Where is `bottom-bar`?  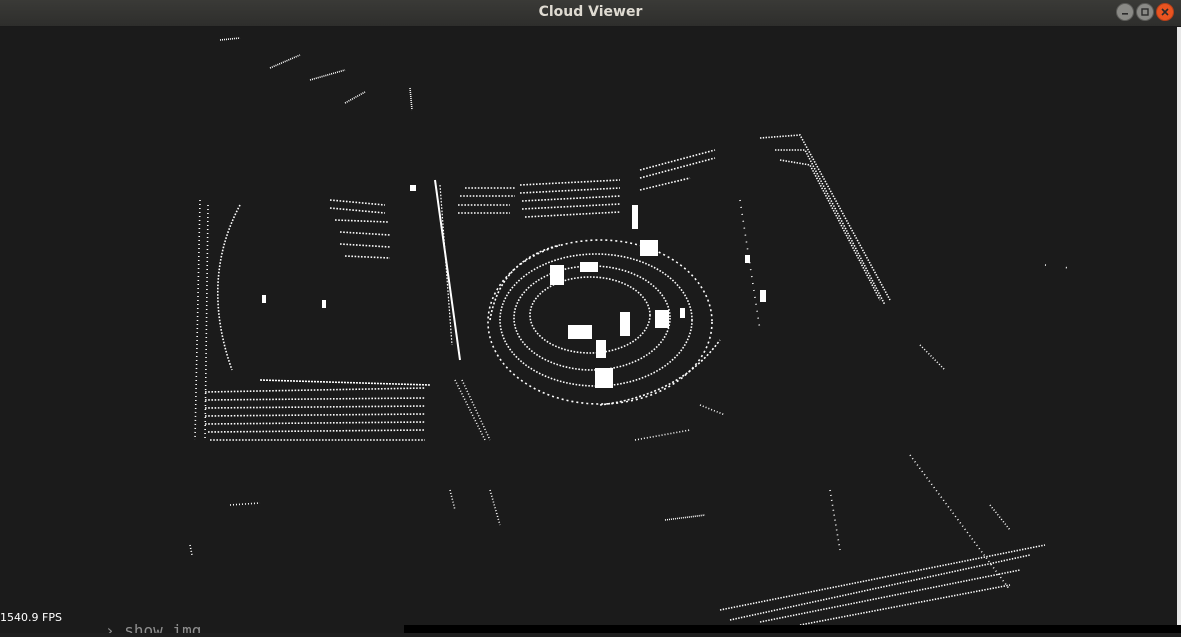 bottom-bar is located at coordinates (792, 629).